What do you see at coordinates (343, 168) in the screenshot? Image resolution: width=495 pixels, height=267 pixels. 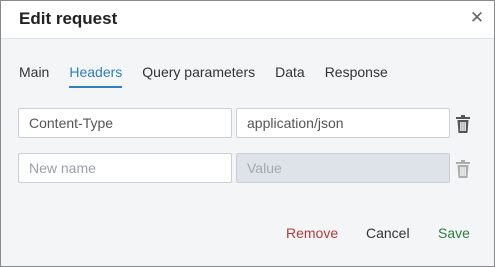 I see `new-header-value-input` at bounding box center [343, 168].